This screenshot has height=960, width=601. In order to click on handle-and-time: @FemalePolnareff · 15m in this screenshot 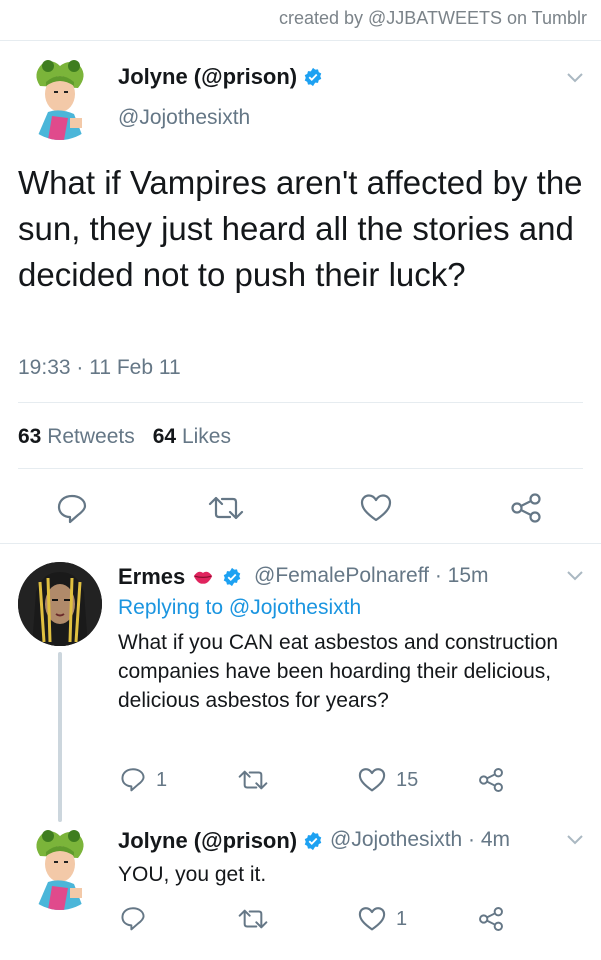, I will do `click(371, 576)`.